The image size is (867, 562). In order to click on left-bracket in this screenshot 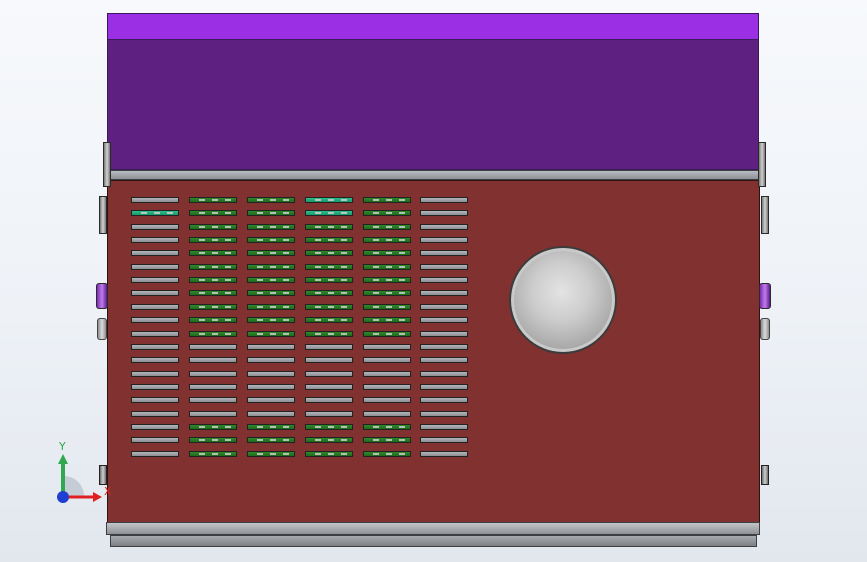, I will do `click(102, 329)`.